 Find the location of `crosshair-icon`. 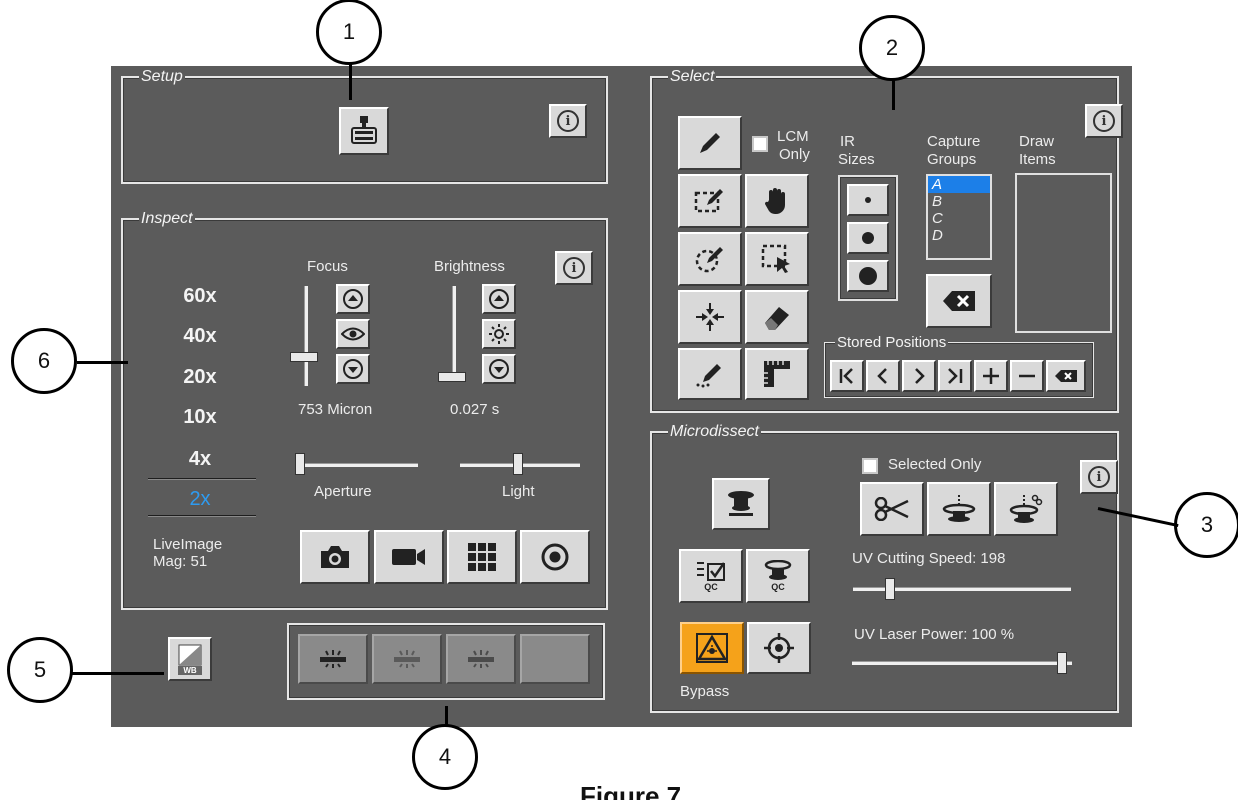

crosshair-icon is located at coordinates (779, 648).